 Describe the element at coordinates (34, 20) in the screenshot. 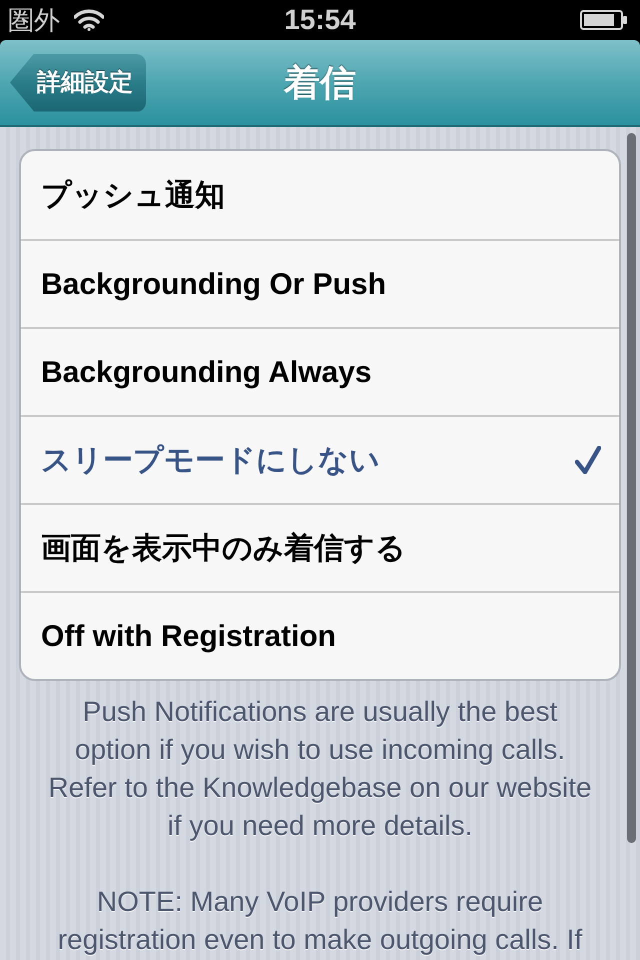

I see `carrier-label: 圏外` at that location.